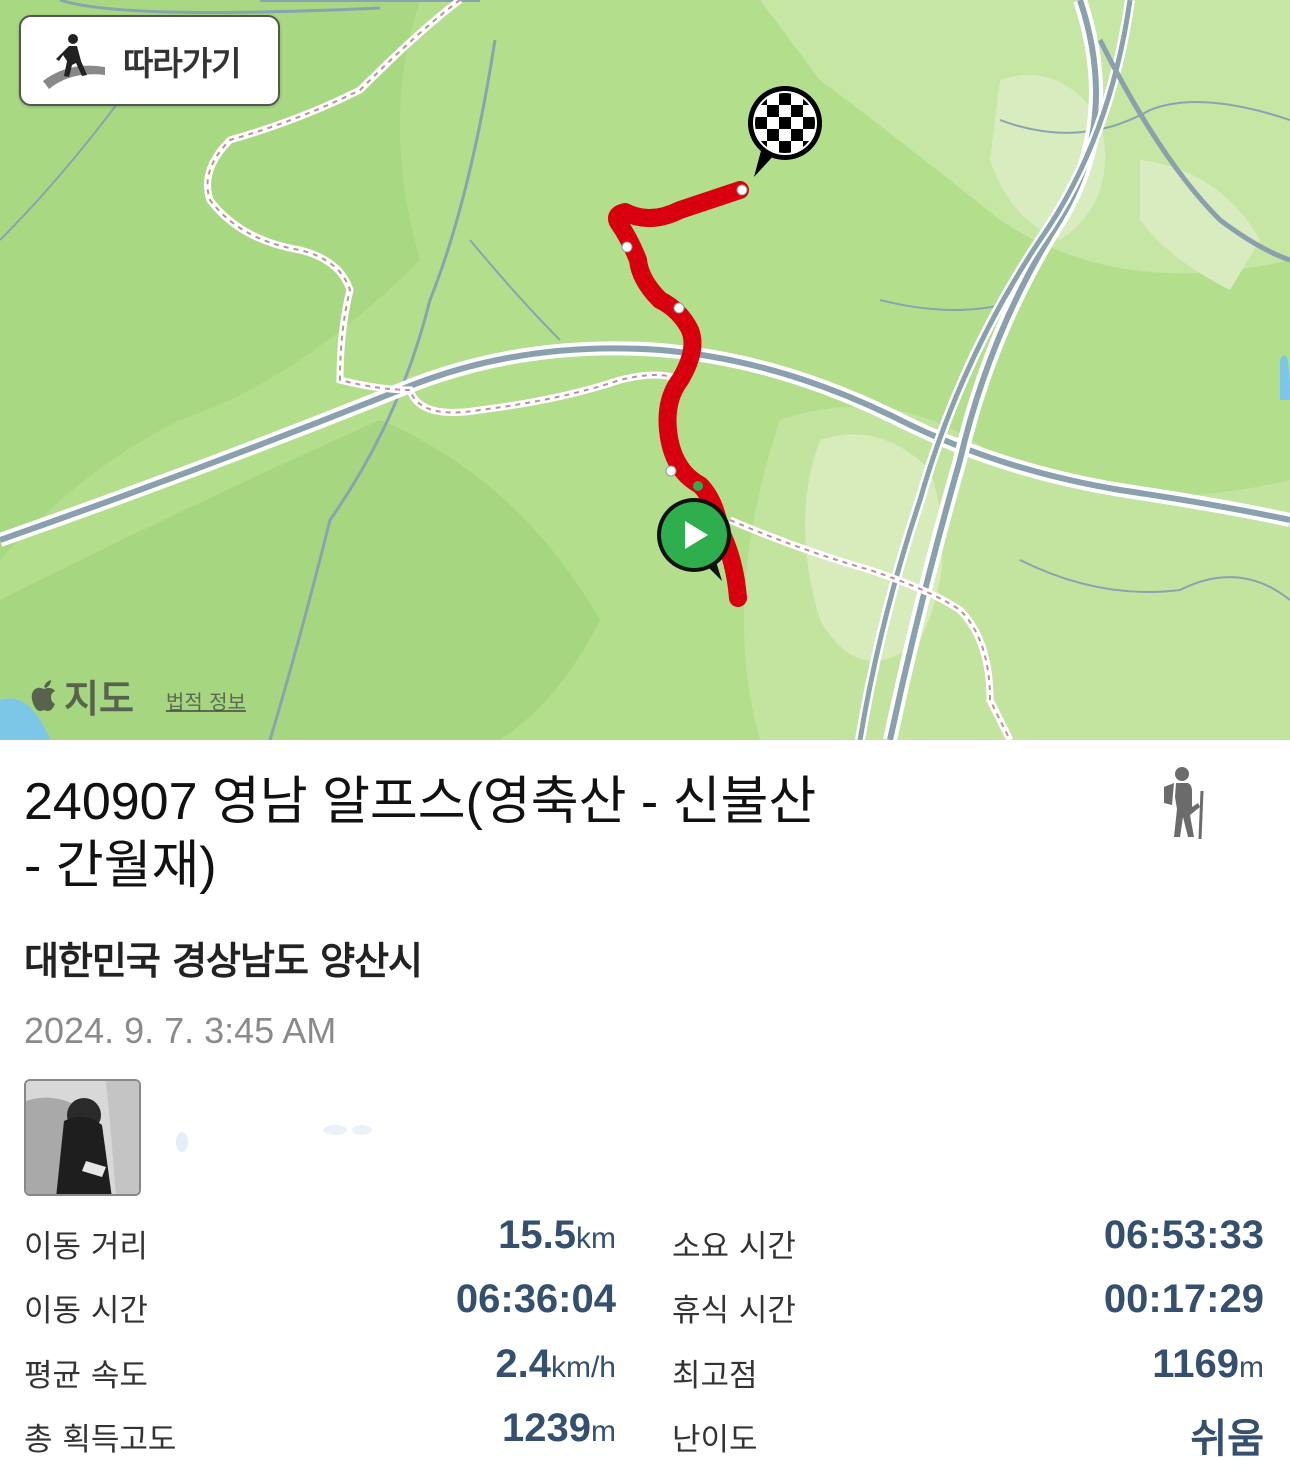 The height and width of the screenshot is (1481, 1290). I want to click on activity-title: 240907 영남 알프스(영축산 - 신불산 - 간월재), so click(524, 834).